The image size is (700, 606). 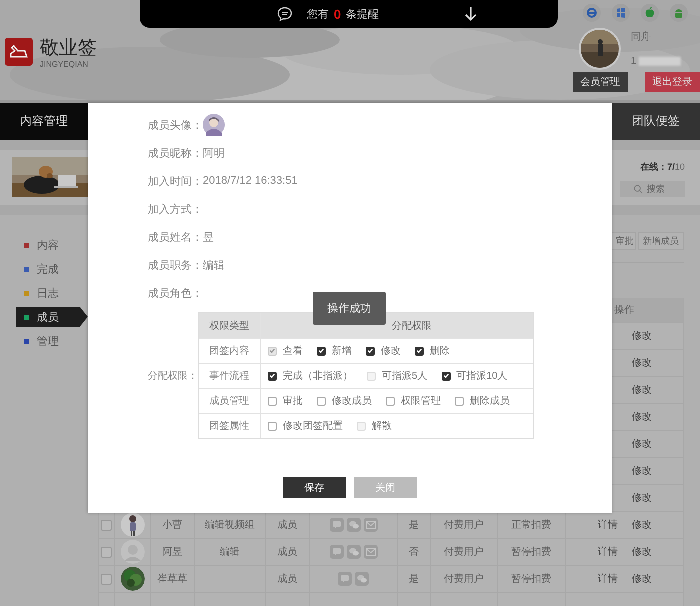 I want to click on field-label: 成员姓名：, so click(x=175, y=237).